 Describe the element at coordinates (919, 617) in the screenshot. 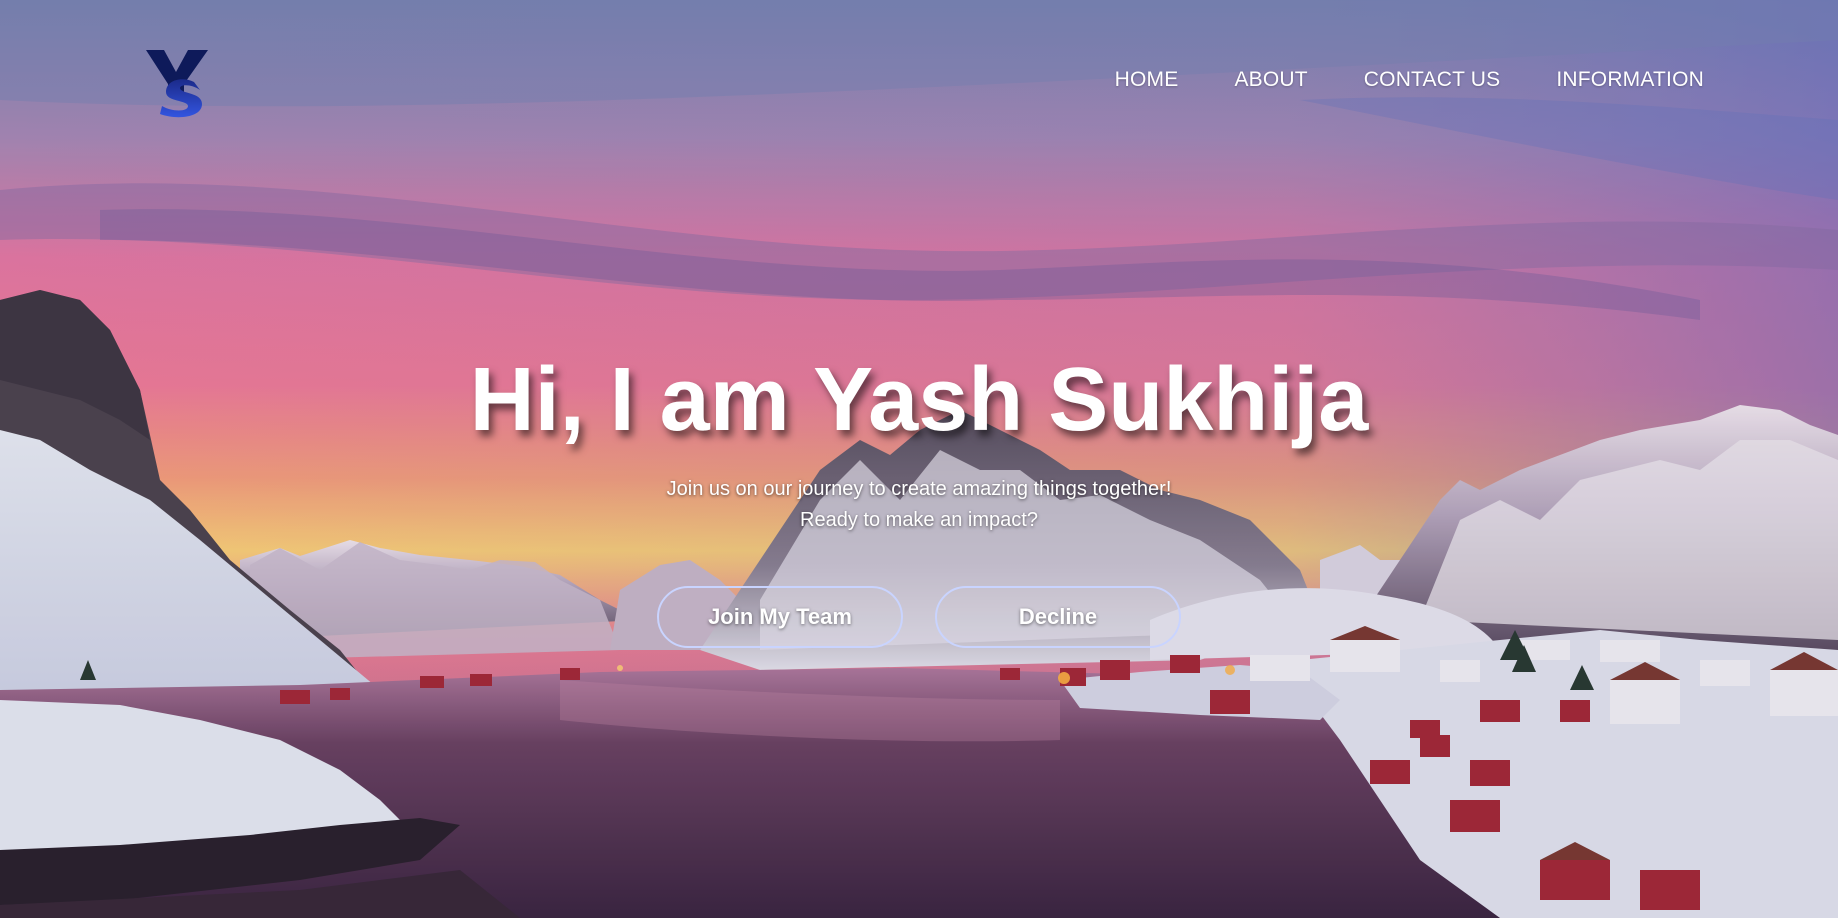

I see `hero-actions: Join My Team Decline` at that location.